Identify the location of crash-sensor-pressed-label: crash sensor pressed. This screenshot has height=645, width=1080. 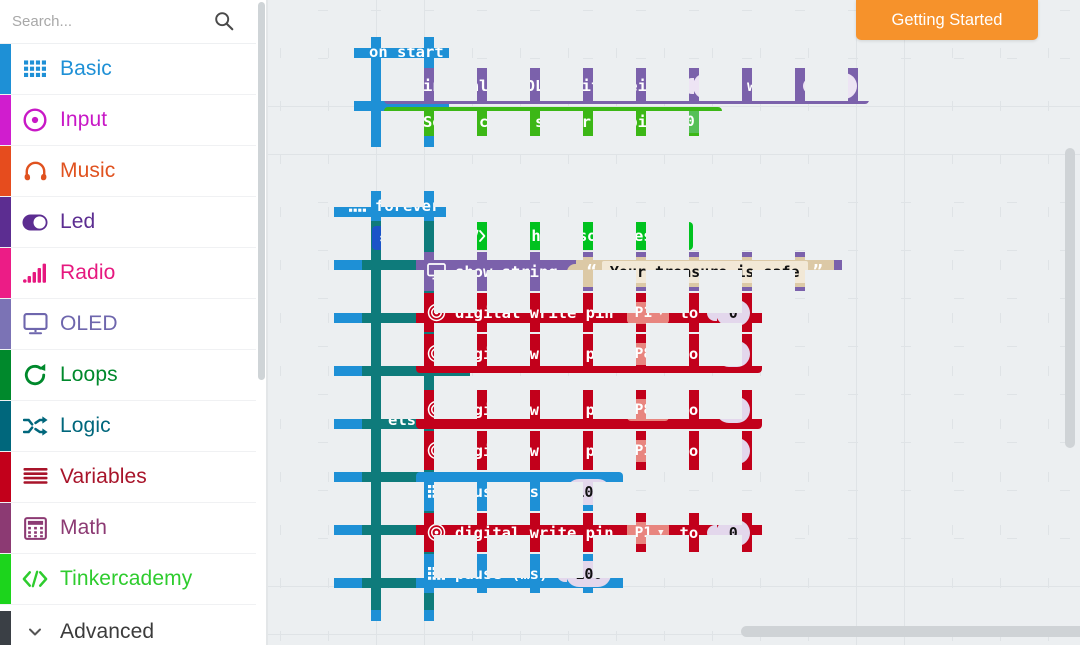
(587, 236).